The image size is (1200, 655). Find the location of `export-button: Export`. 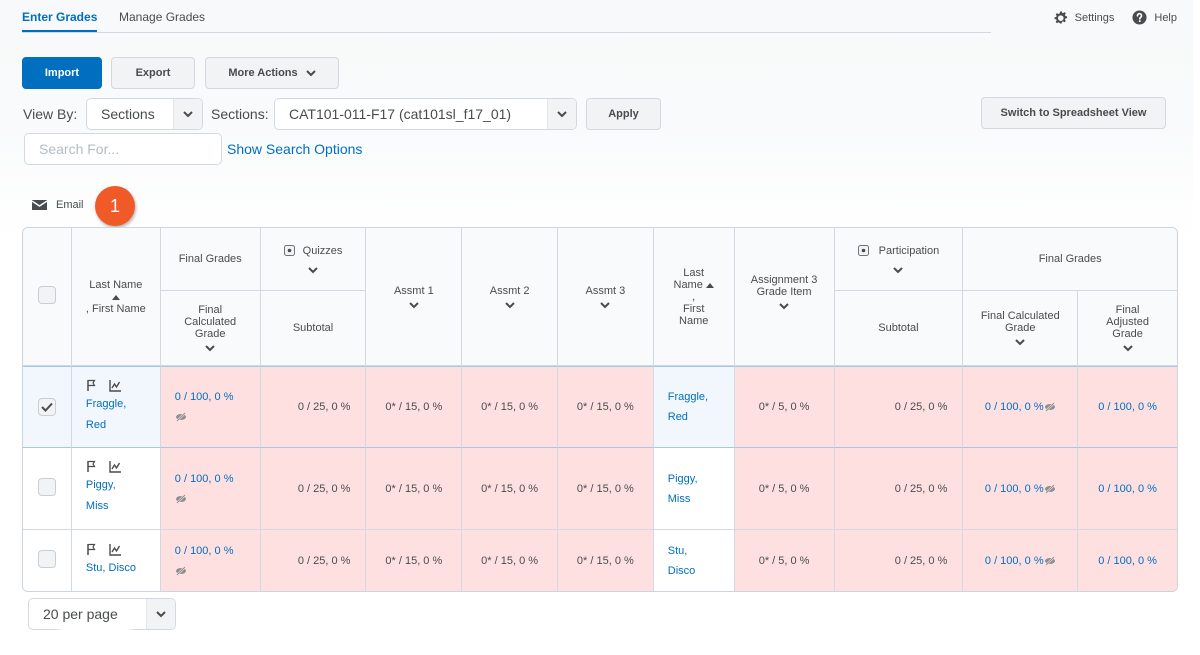

export-button: Export is located at coordinates (153, 73).